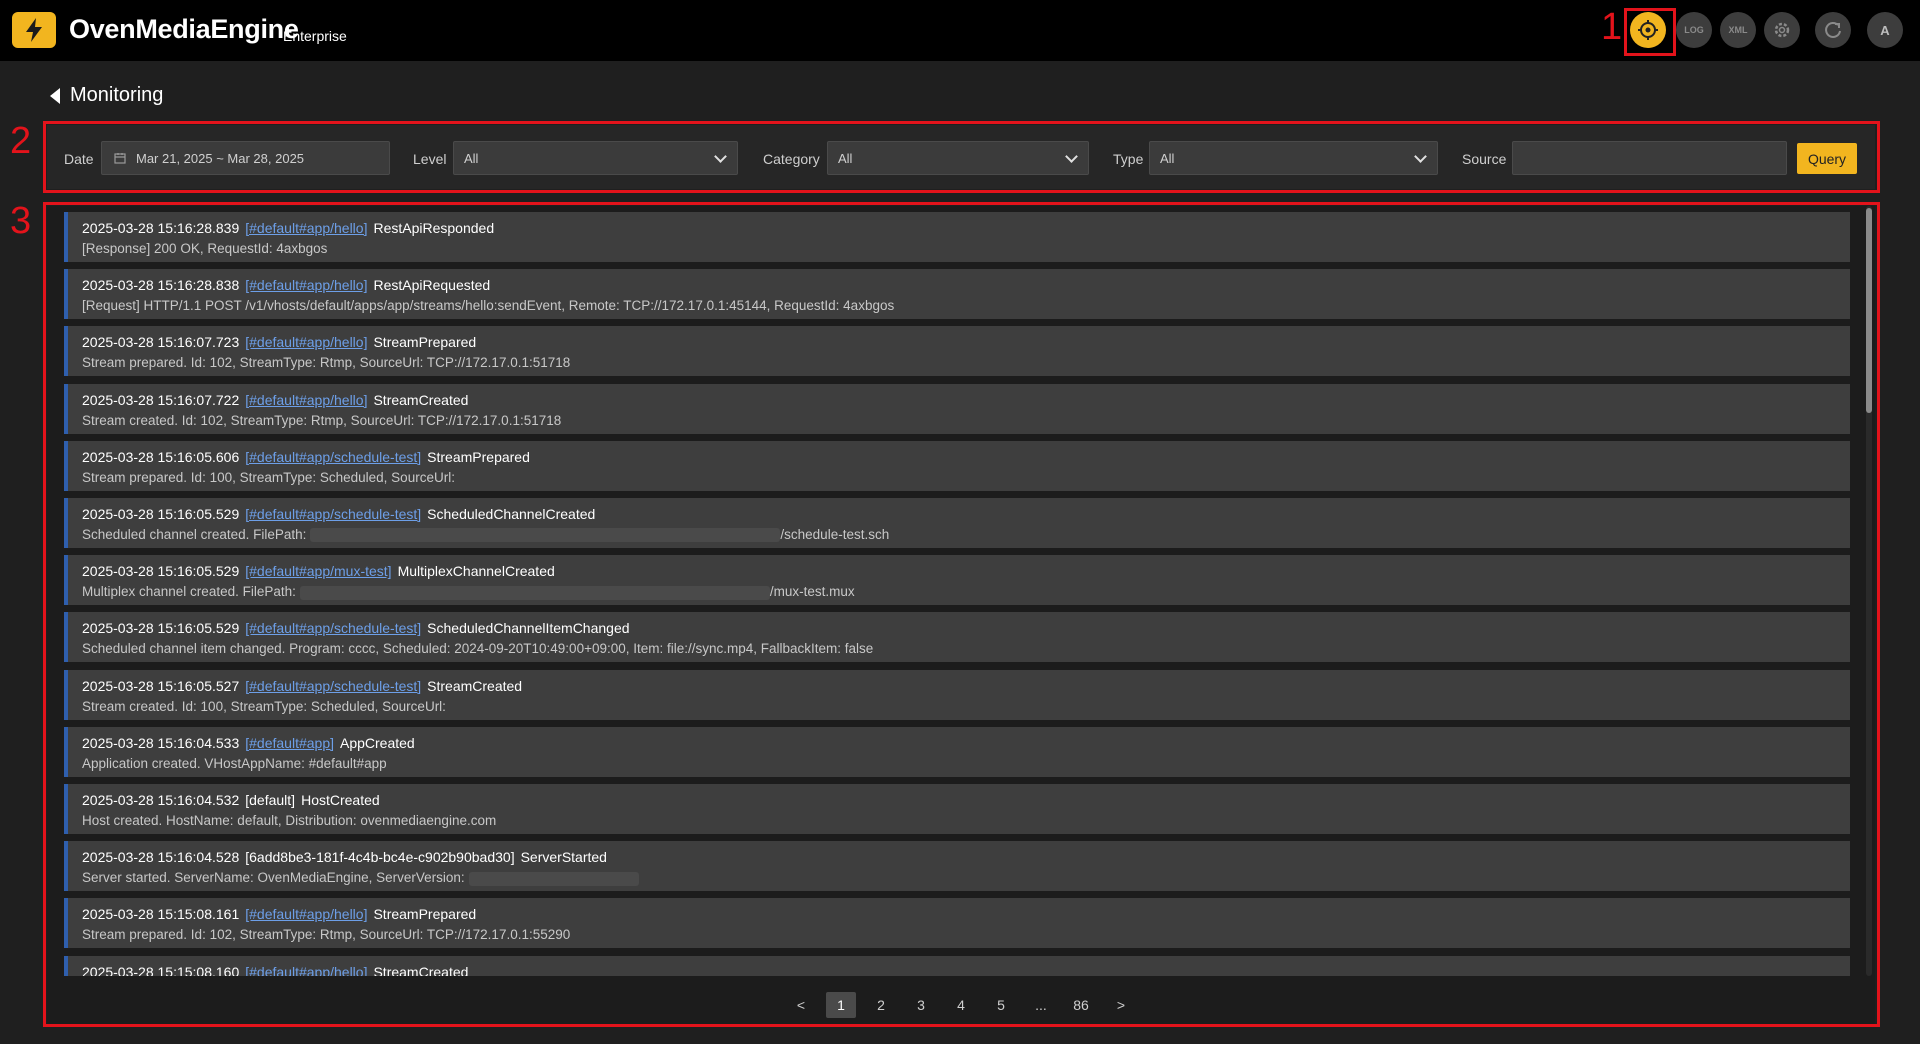  What do you see at coordinates (1293, 158) in the screenshot?
I see `type-select: All` at bounding box center [1293, 158].